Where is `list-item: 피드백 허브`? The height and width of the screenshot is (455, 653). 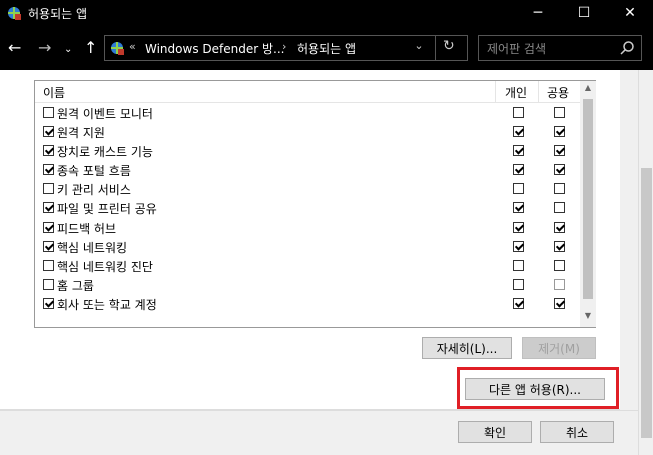
list-item: 피드백 허브 is located at coordinates (307, 227).